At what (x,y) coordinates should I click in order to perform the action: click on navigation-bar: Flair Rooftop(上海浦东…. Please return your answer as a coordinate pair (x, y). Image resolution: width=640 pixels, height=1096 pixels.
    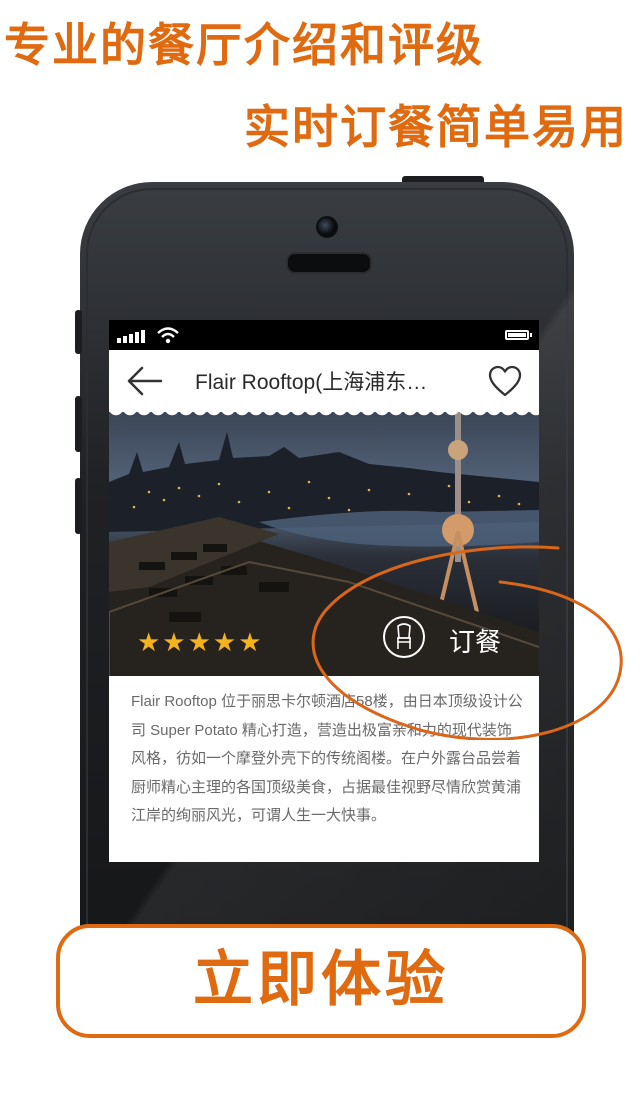
    Looking at the image, I should click on (324, 381).